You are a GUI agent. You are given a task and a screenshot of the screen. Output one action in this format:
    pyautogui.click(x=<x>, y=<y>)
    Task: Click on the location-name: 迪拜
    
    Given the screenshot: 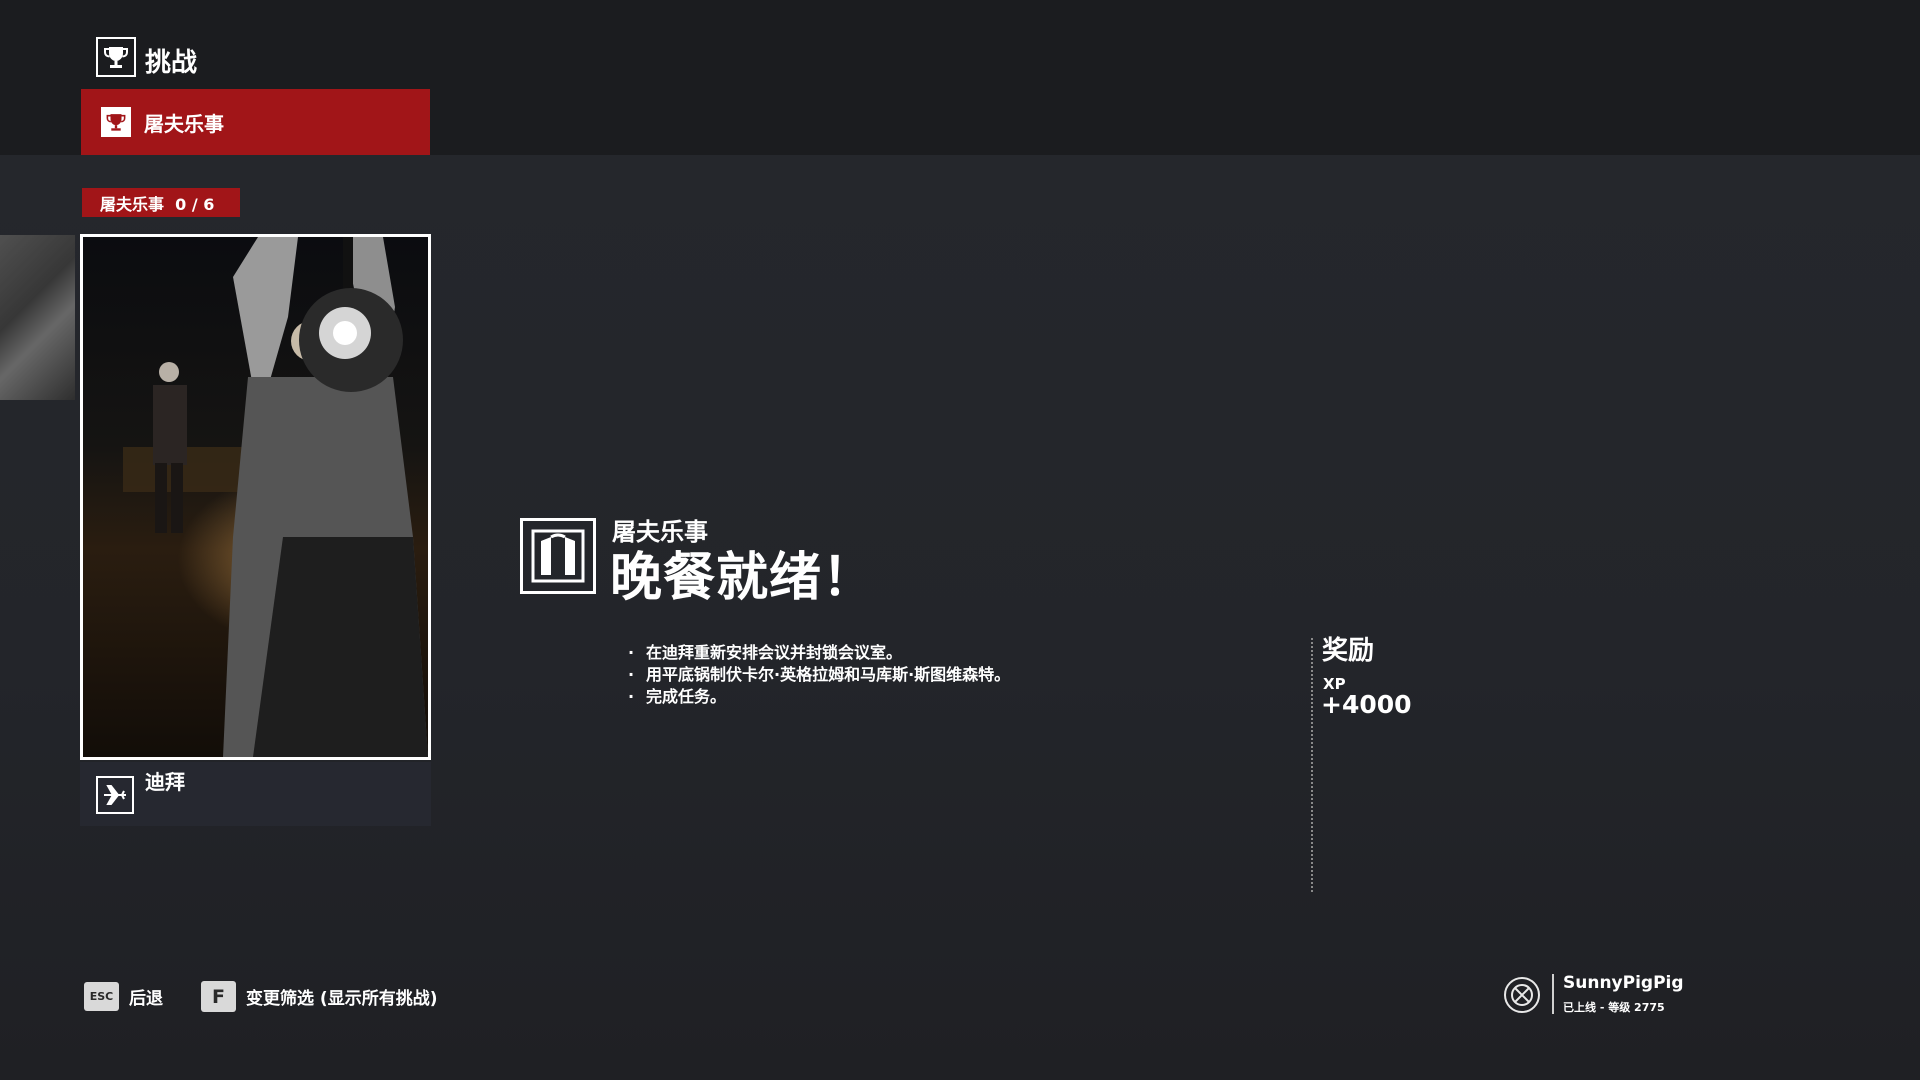 What is the action you would take?
    pyautogui.click(x=165, y=782)
    